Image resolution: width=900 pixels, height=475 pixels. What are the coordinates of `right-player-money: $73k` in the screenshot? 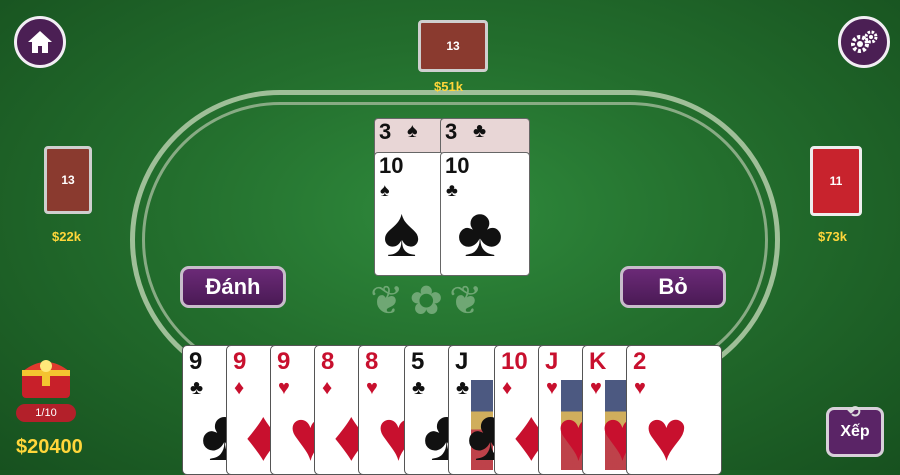 It's located at (832, 236).